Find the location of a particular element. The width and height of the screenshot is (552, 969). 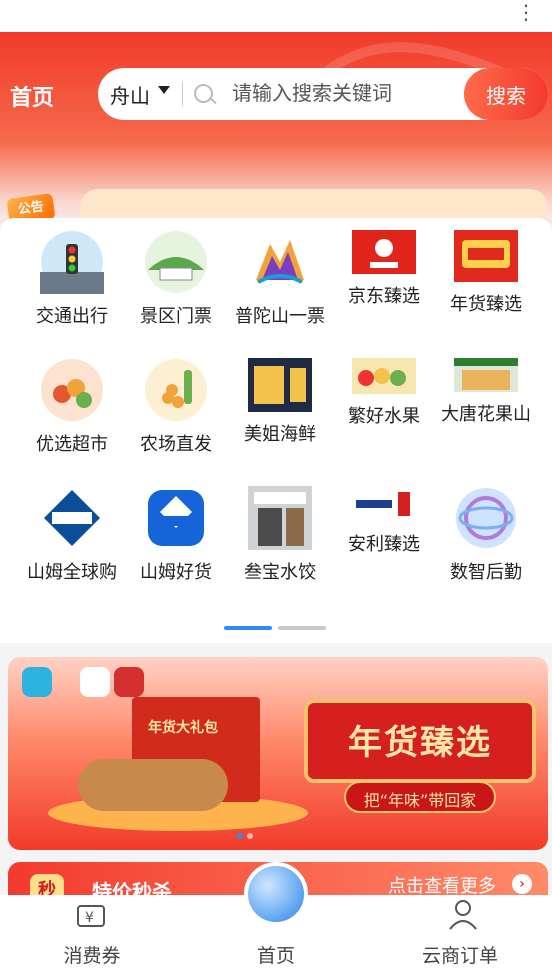

grid-item-putuo: 普陀山一票 is located at coordinates (280, 279).